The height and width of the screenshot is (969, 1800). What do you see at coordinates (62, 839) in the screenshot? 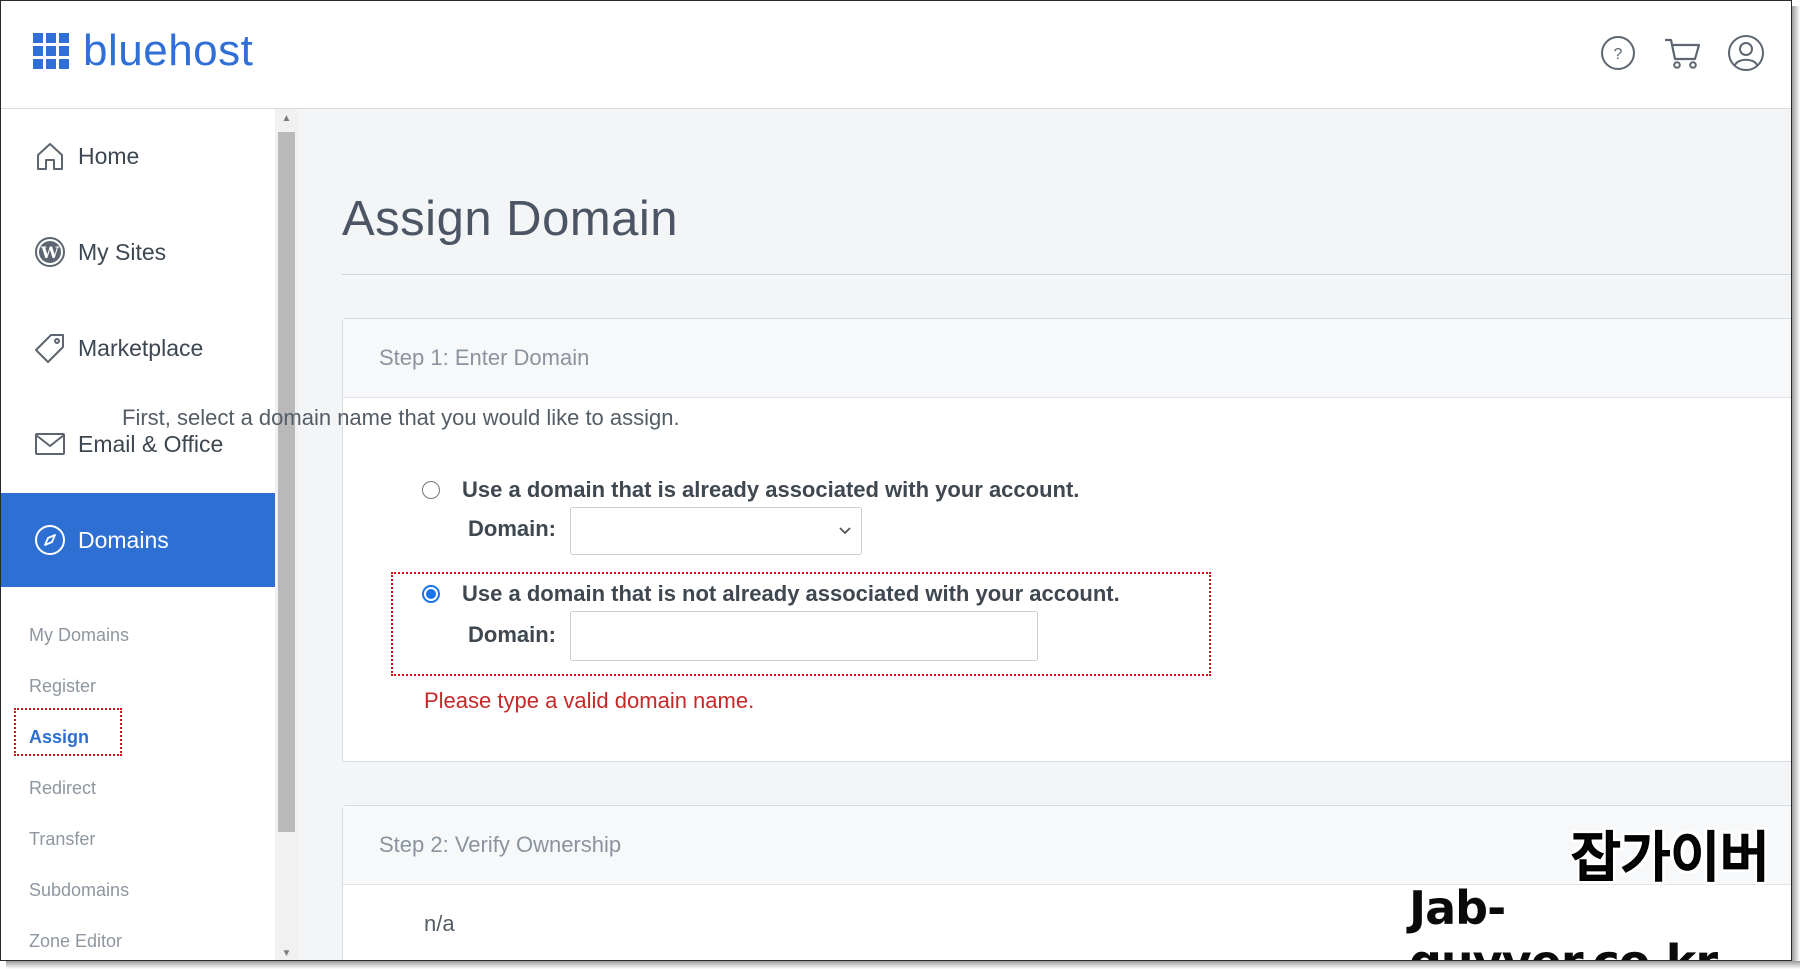
I see `subnav-transfer: Transfer` at bounding box center [62, 839].